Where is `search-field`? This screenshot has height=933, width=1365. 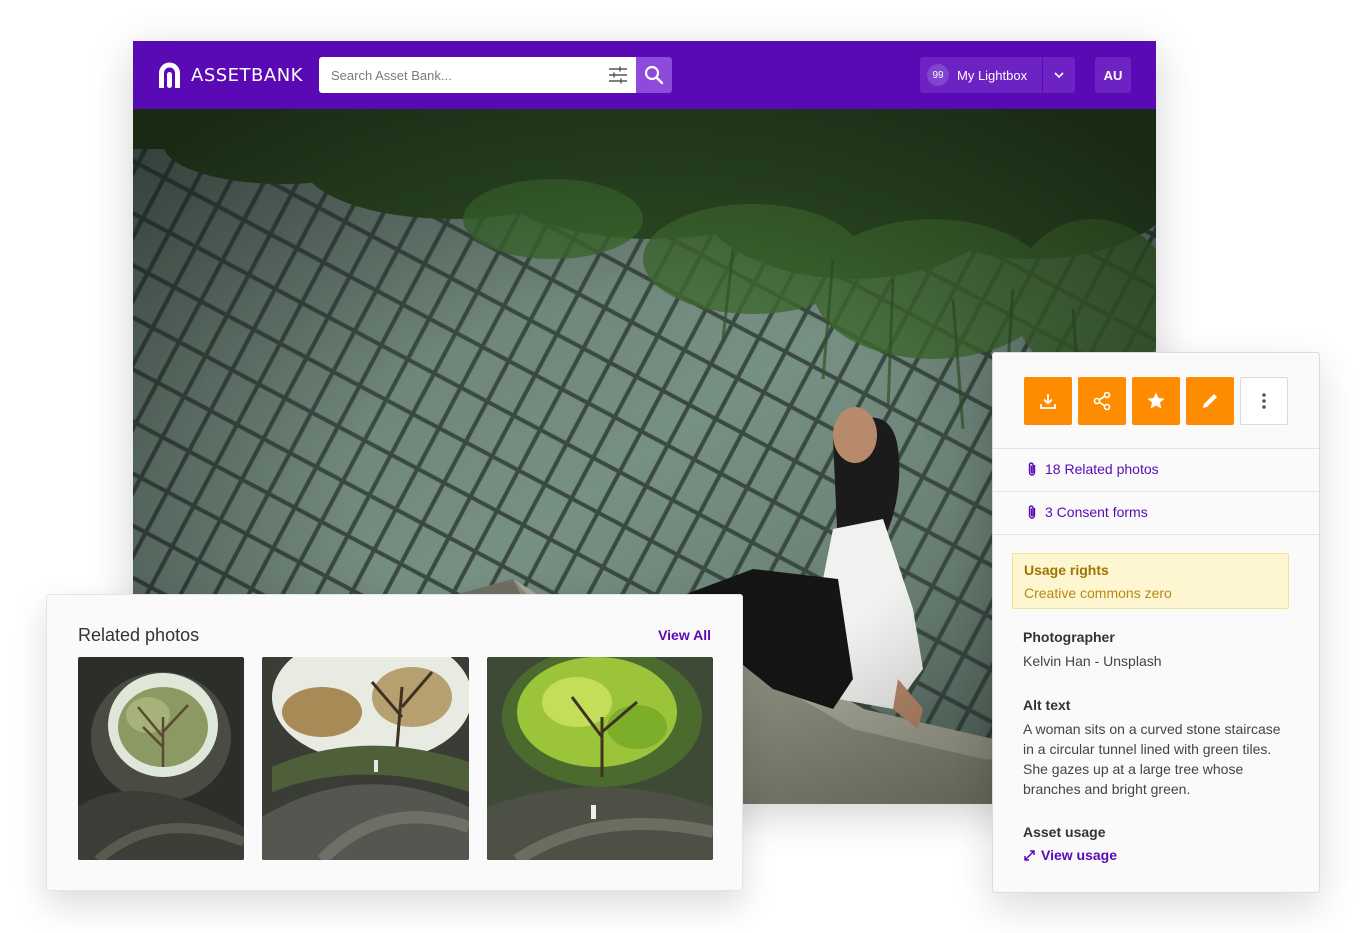
search-field is located at coordinates (477, 75).